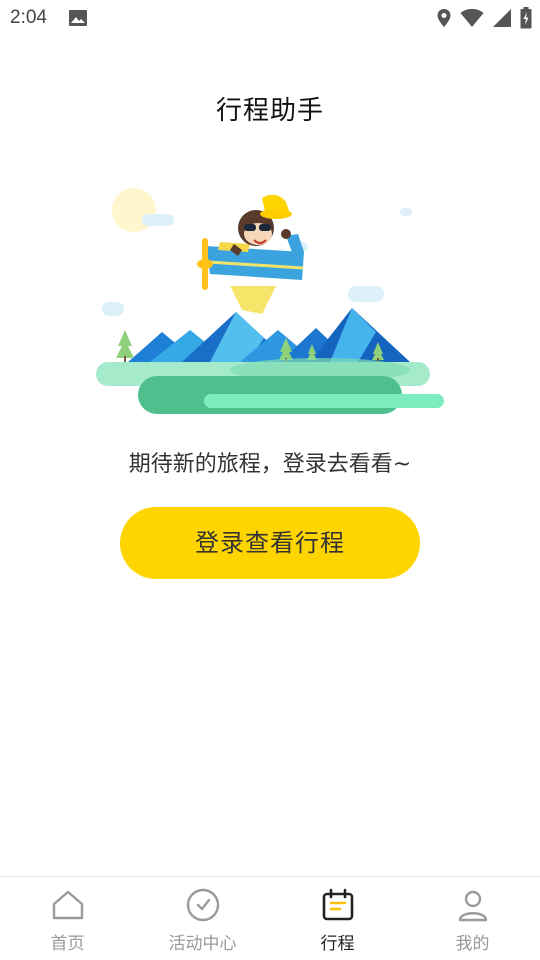  I want to click on nav-item-home: 首页, so click(67, 918).